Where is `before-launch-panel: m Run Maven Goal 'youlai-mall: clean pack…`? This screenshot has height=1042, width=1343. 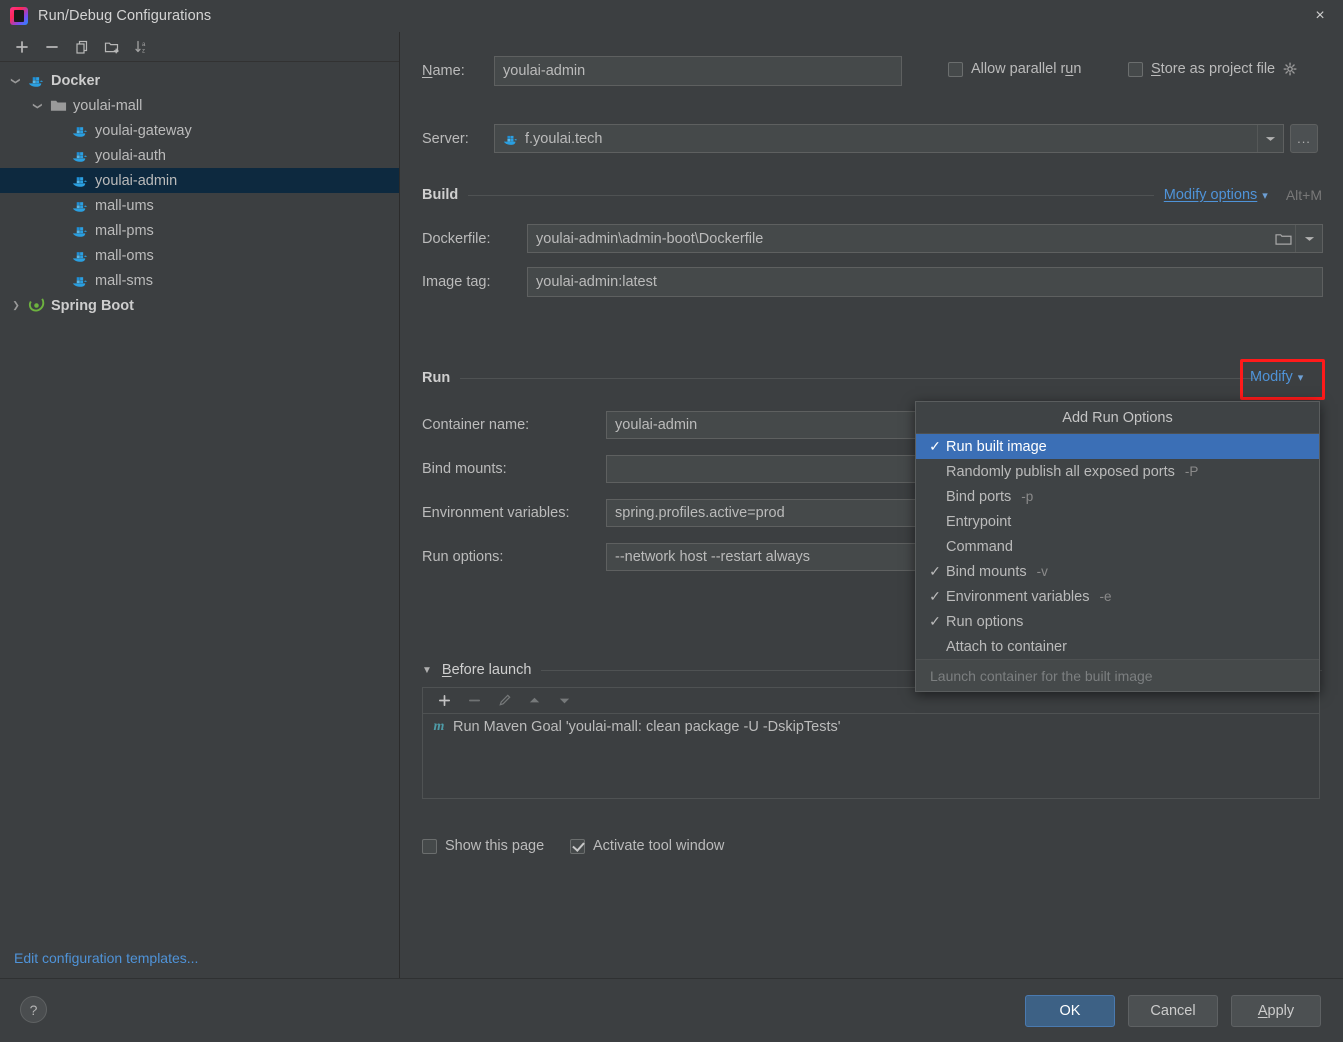 before-launch-panel: m Run Maven Goal 'youlai-mall: clean pack… is located at coordinates (871, 743).